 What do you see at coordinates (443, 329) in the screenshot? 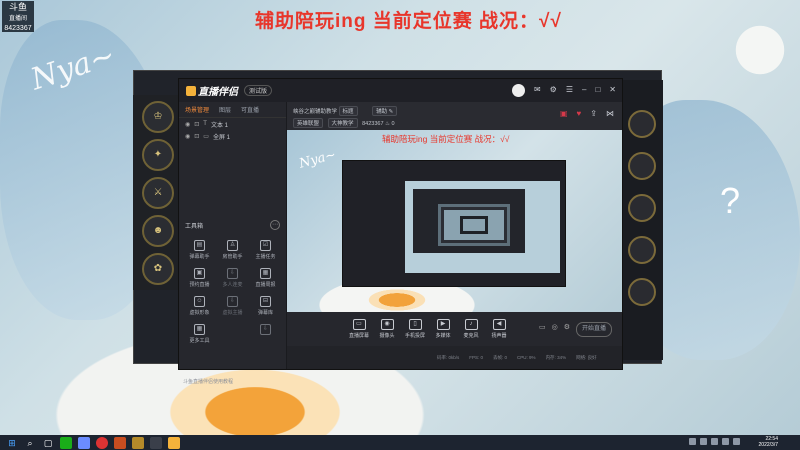
I see `media-button: ▶ 多媒体` at bounding box center [443, 329].